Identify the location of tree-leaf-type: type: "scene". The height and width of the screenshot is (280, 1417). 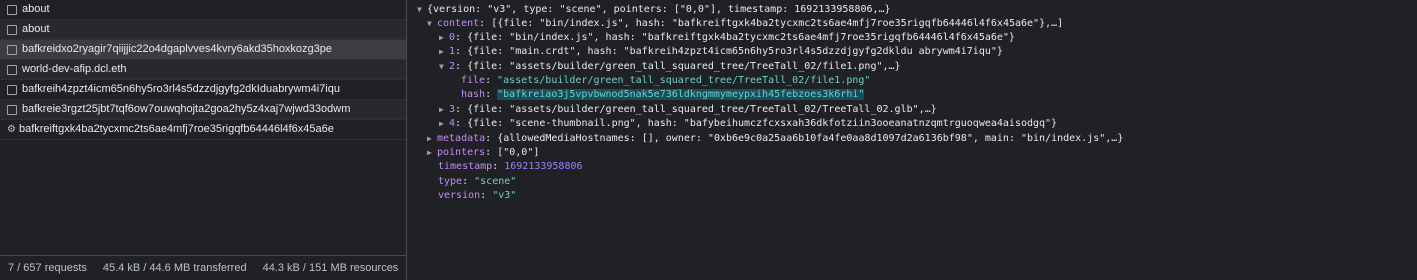
(477, 181).